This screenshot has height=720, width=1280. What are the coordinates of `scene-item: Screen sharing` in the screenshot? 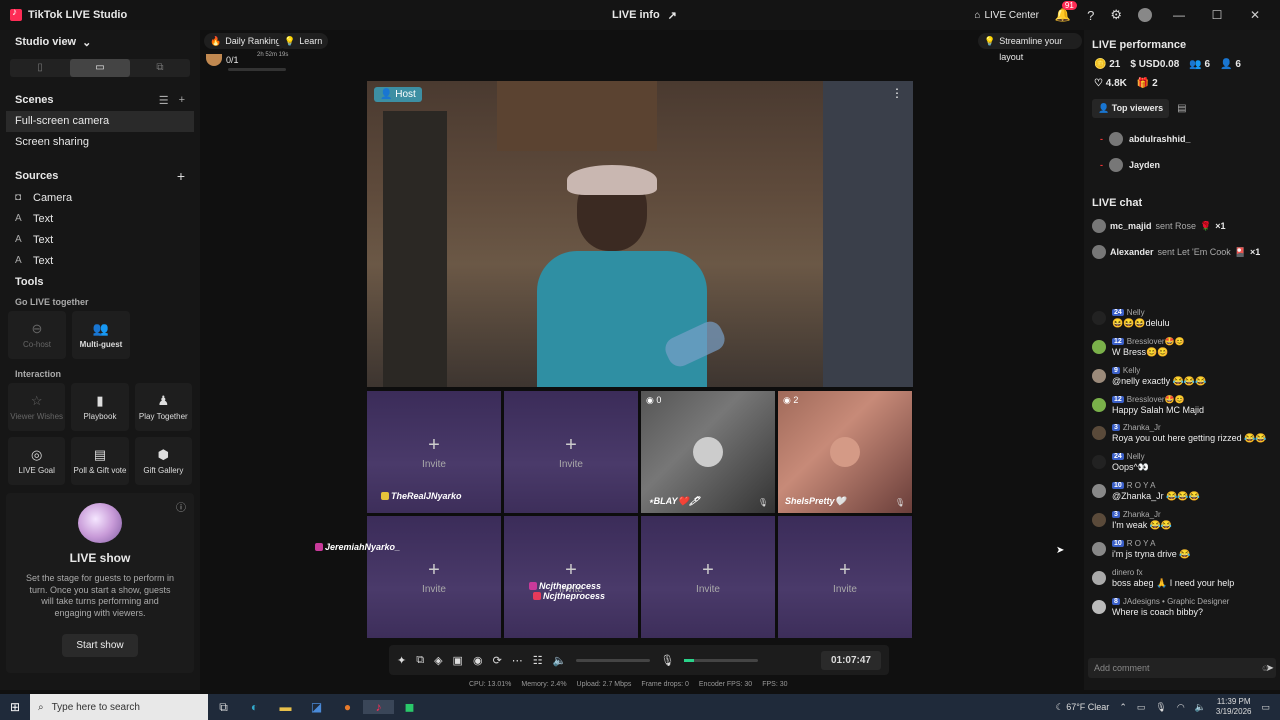 It's located at (100, 142).